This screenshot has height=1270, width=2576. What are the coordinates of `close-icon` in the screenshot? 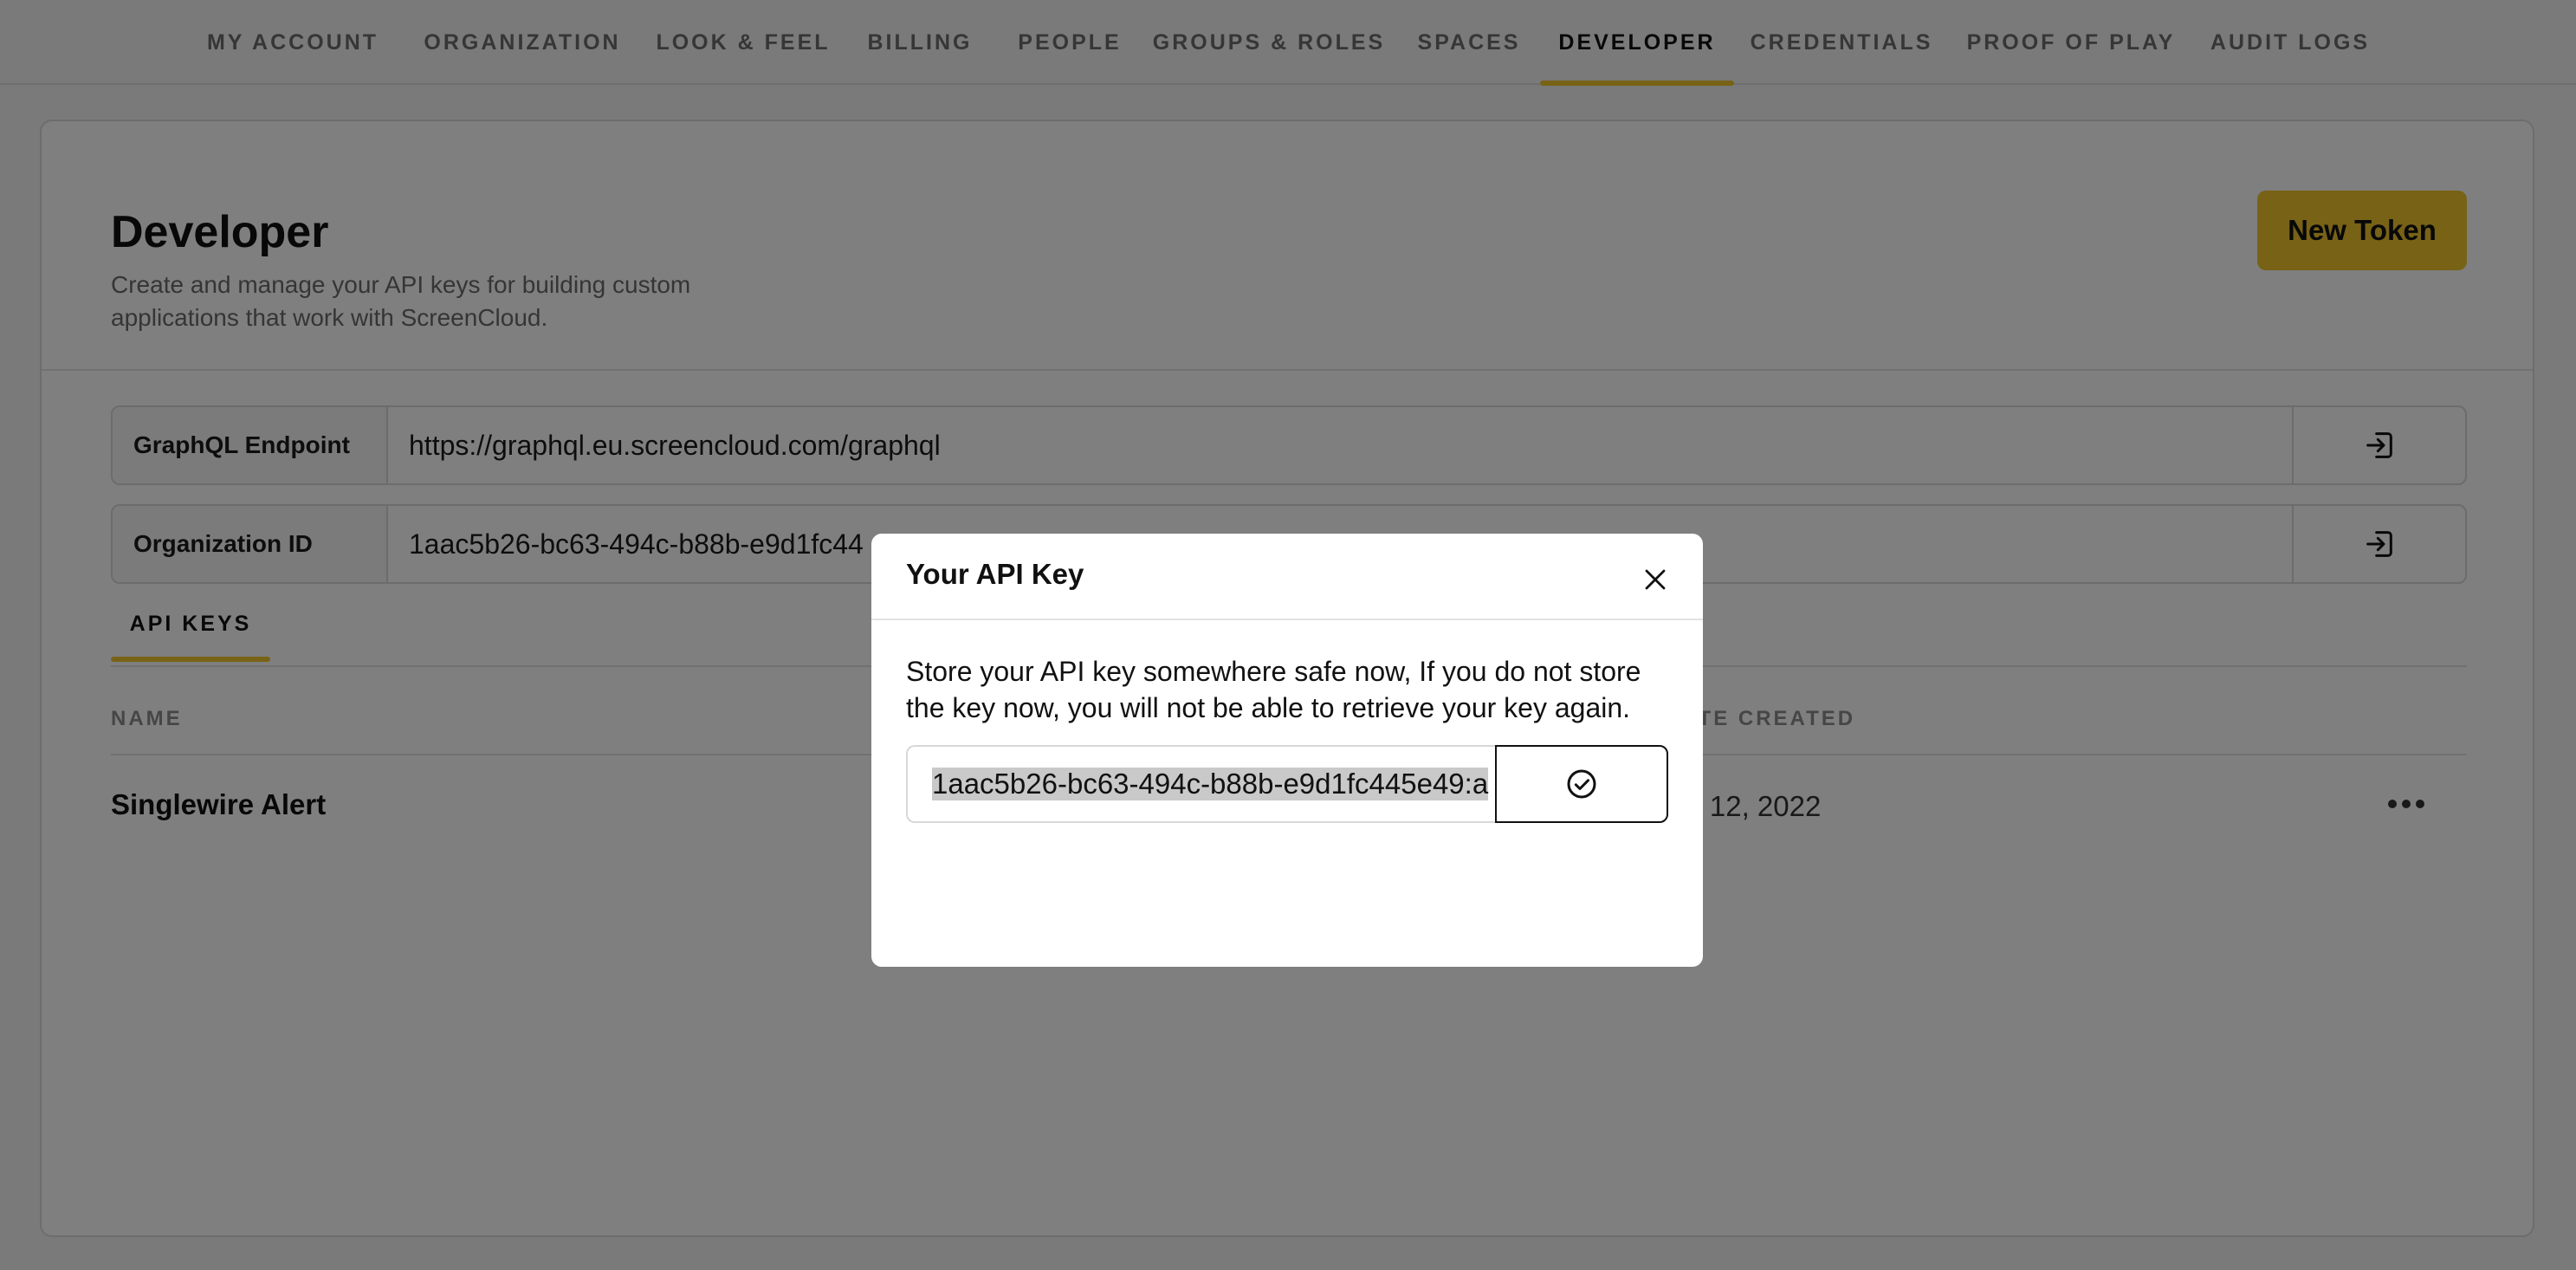 It's located at (1655, 579).